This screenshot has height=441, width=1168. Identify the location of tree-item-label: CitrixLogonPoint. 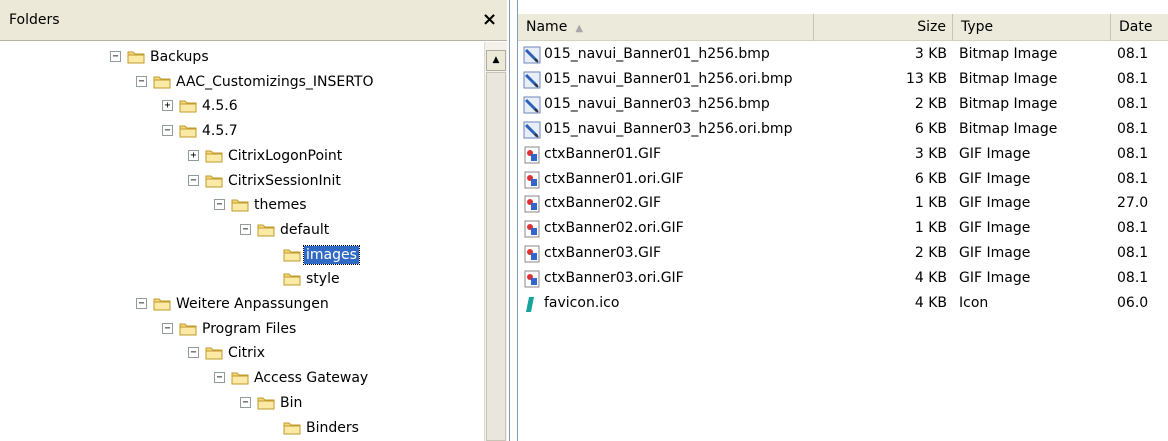
(285, 156).